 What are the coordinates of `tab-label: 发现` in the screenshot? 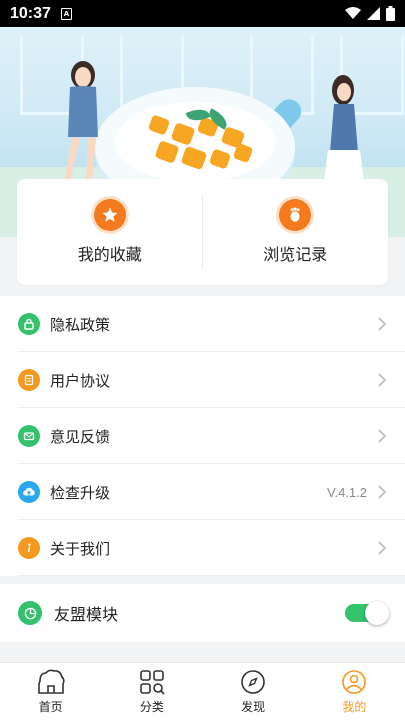 It's located at (253, 706).